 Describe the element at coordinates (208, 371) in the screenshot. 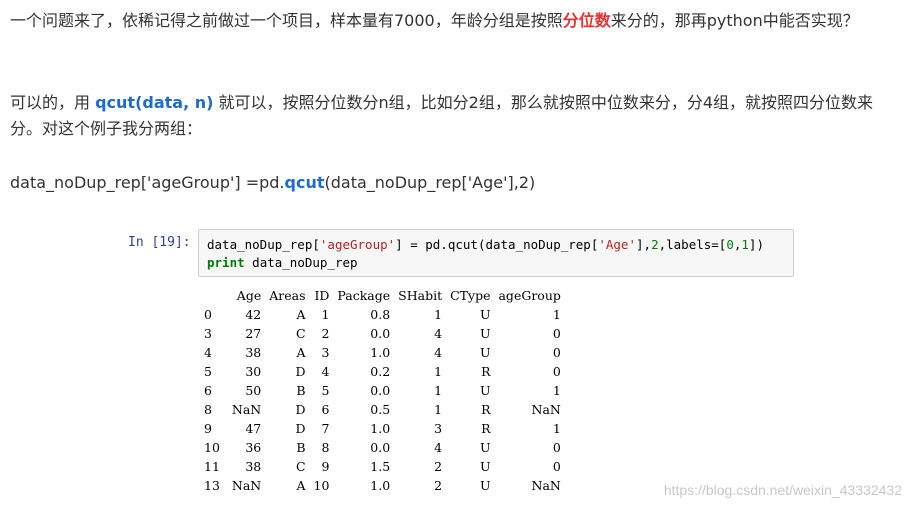

I see `row-index: 5` at that location.